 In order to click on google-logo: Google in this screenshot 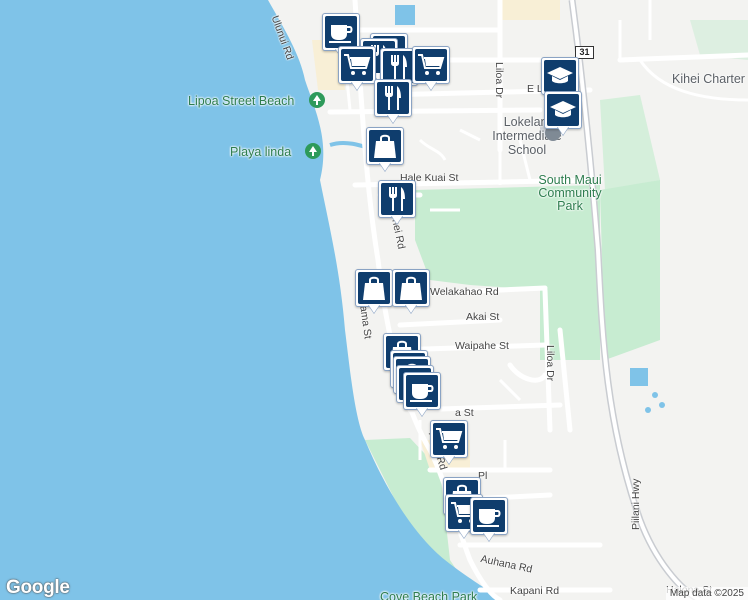, I will do `click(38, 587)`.